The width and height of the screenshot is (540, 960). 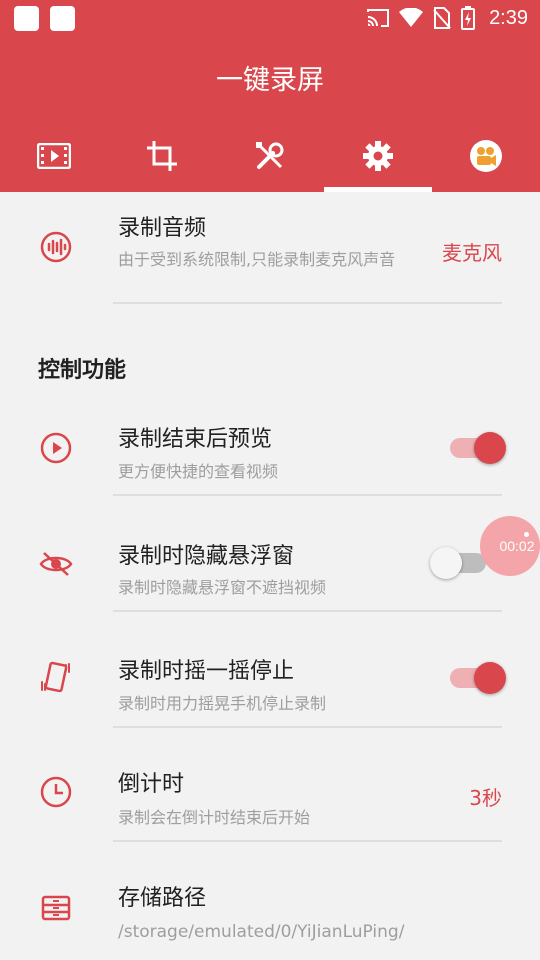 I want to click on setting-shake-to-stop: 录制时摇一摇停止 录制时用力摇晃手机停止录制, so click(x=270, y=694).